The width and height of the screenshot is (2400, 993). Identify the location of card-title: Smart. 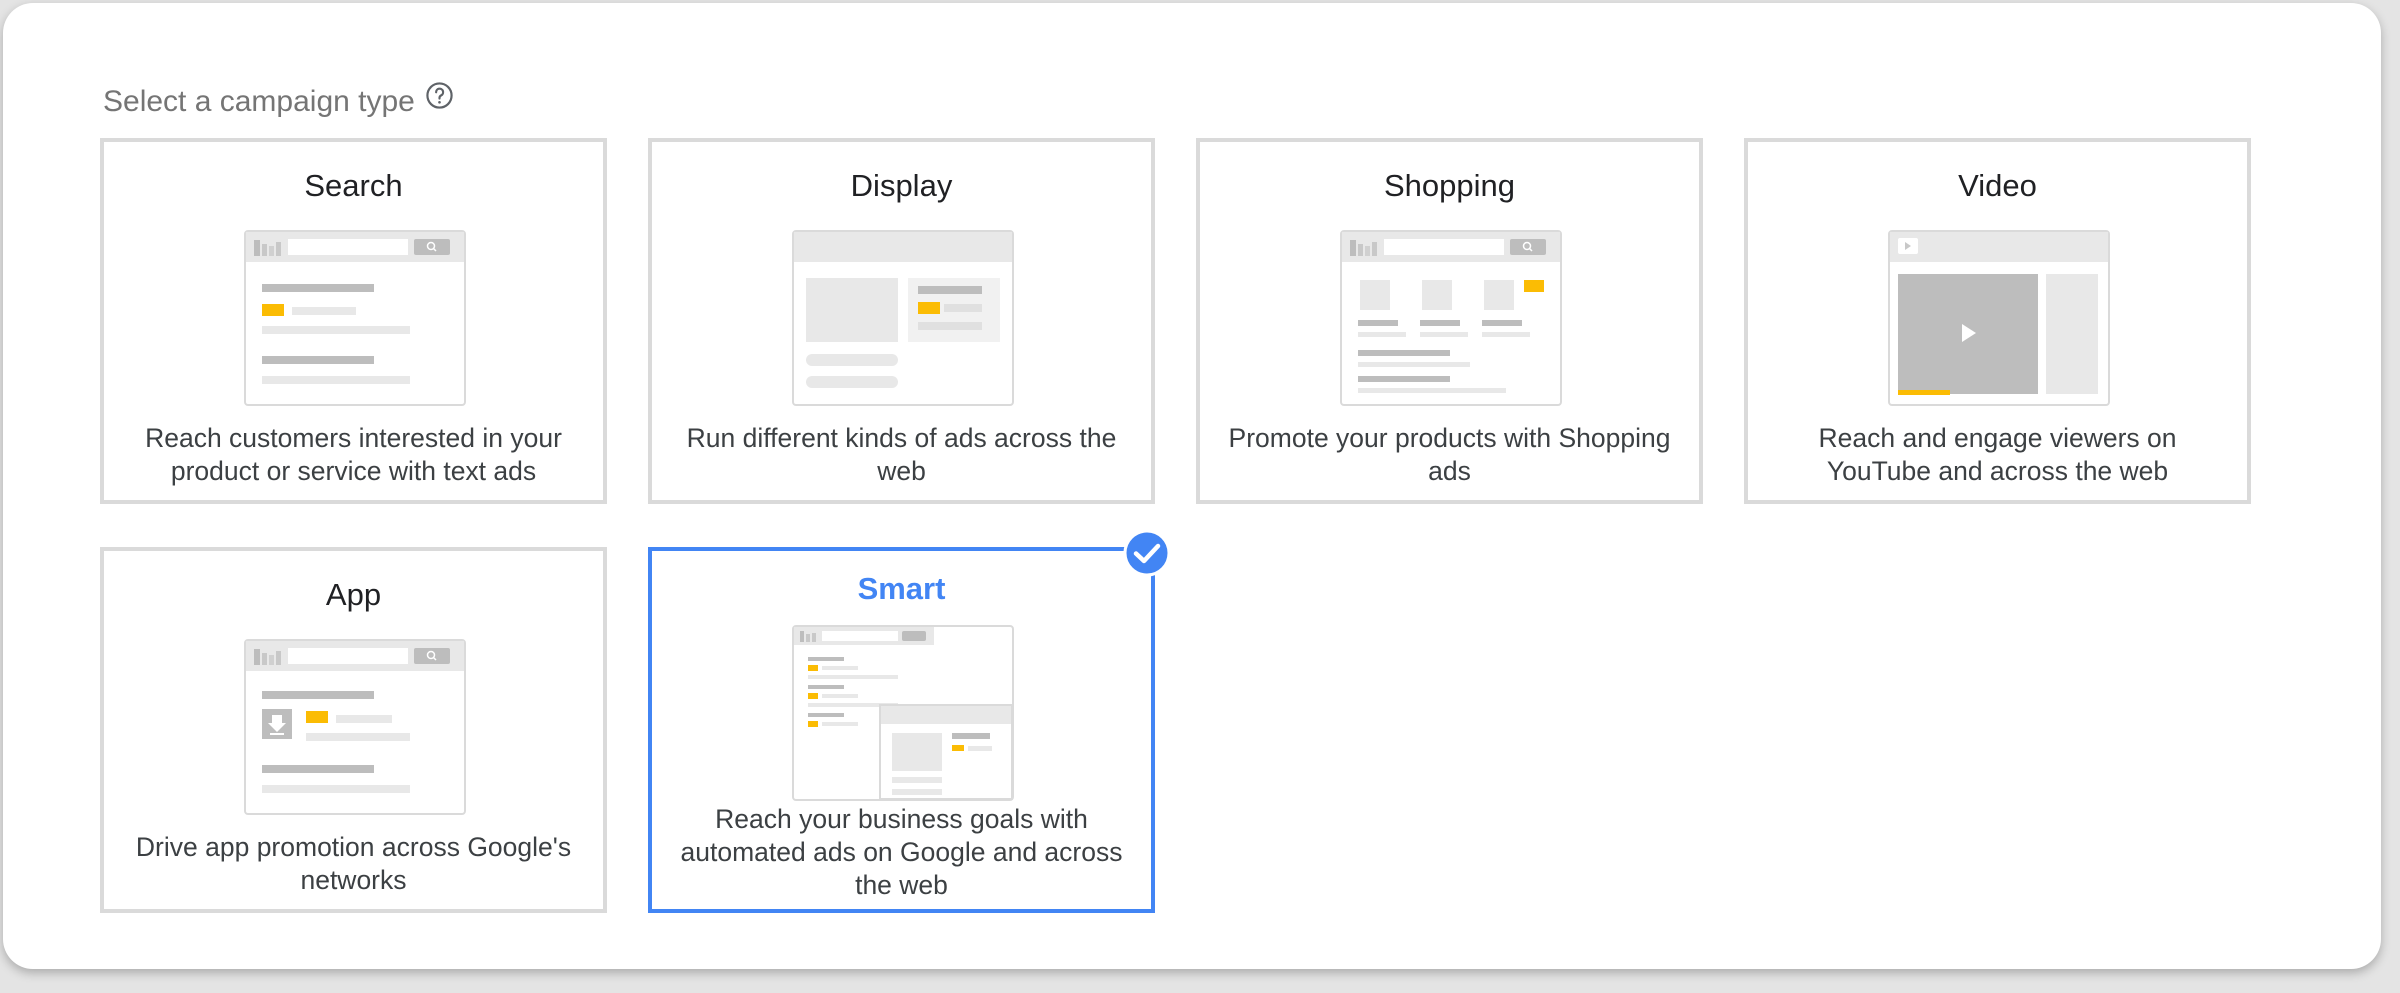
(901, 588).